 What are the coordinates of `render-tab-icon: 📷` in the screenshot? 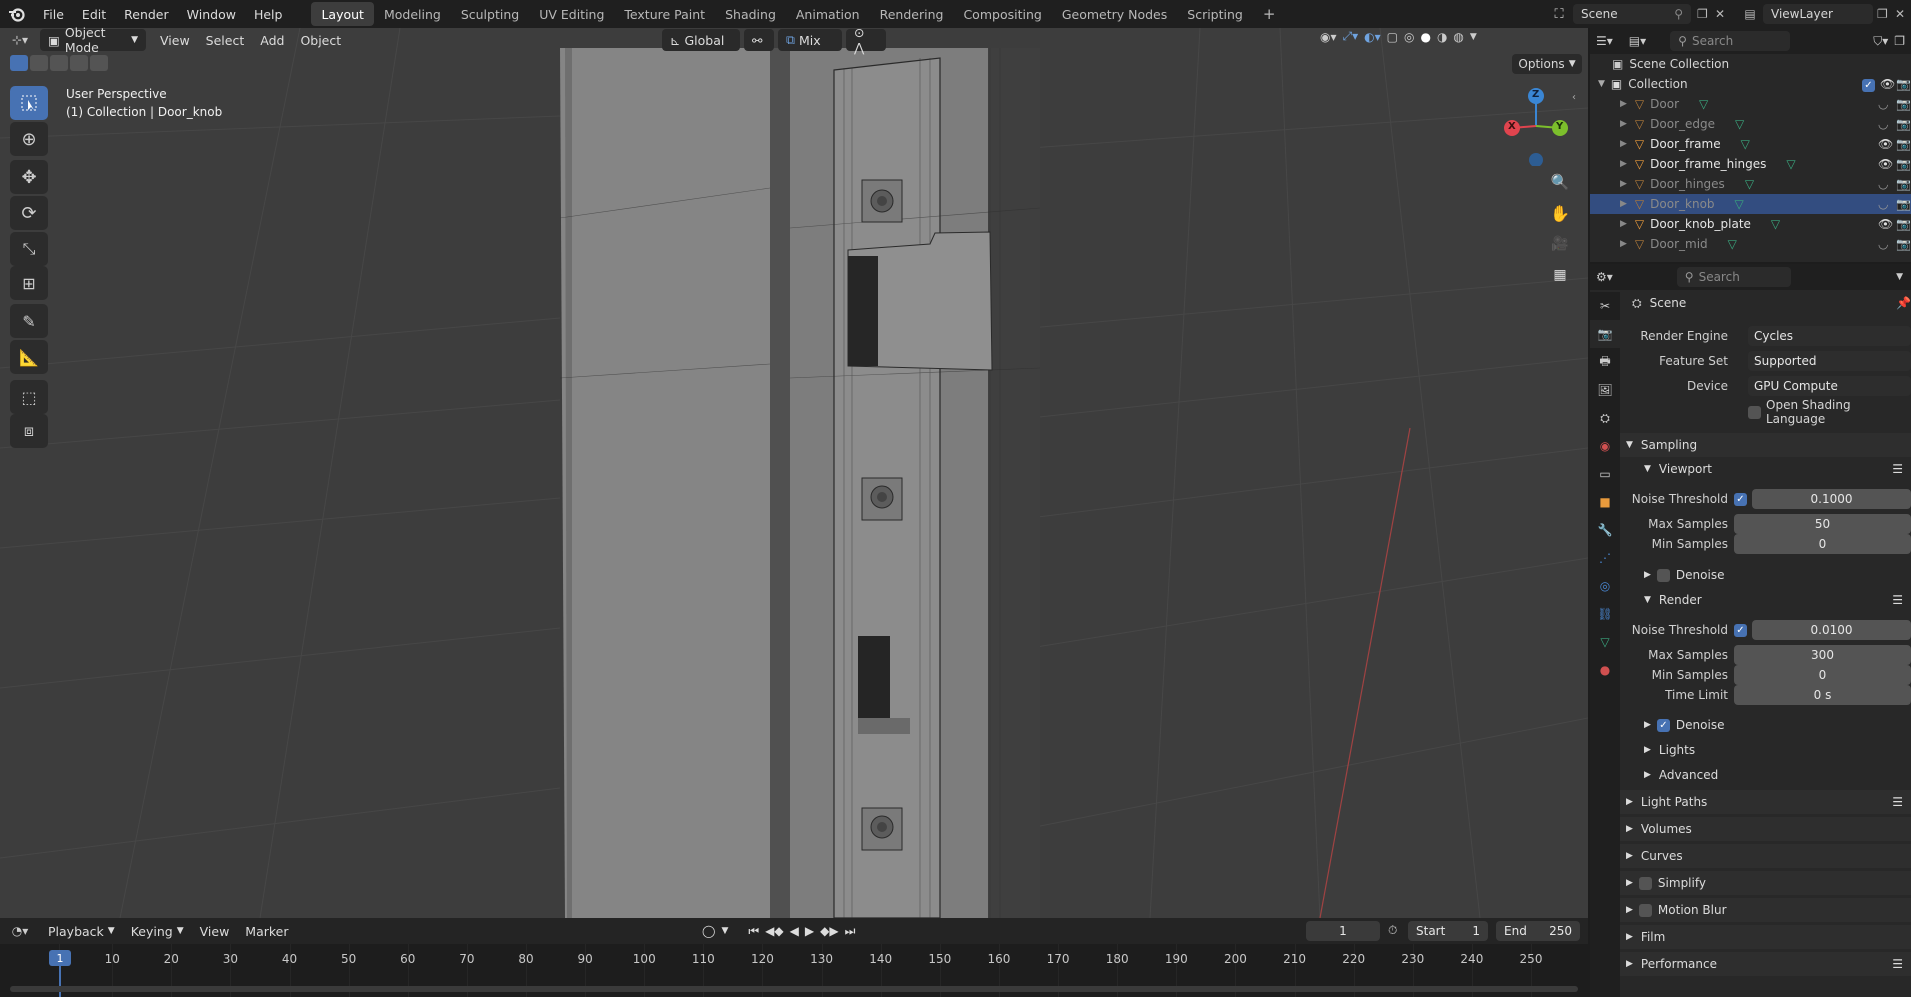 It's located at (1605, 334).